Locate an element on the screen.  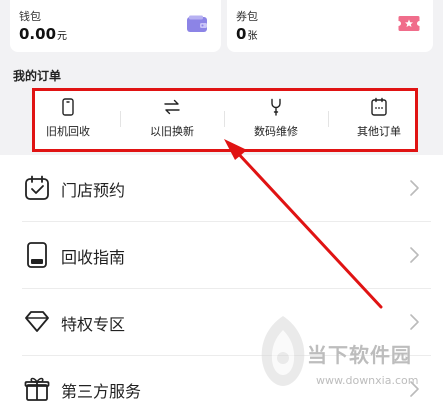
orders-panel-highlight: 旧机回收 以旧换新 数码维修 其他订单 is located at coordinates (225, 120).